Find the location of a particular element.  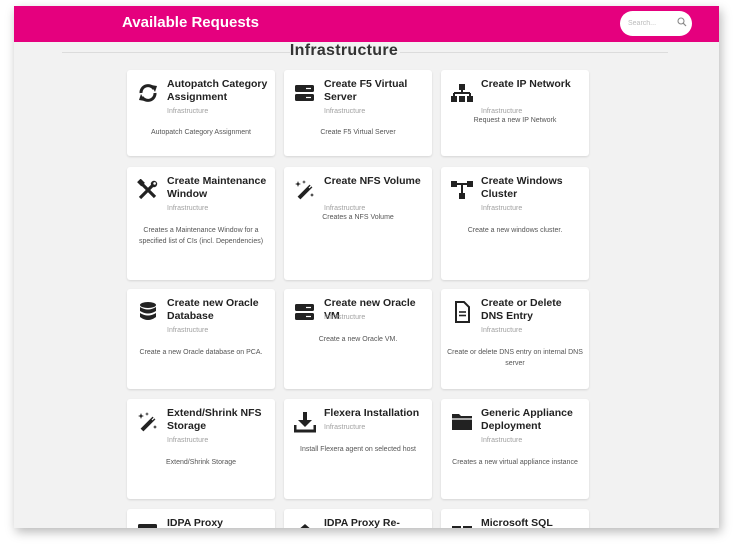

card-title: Create IP Network is located at coordinates (526, 84).